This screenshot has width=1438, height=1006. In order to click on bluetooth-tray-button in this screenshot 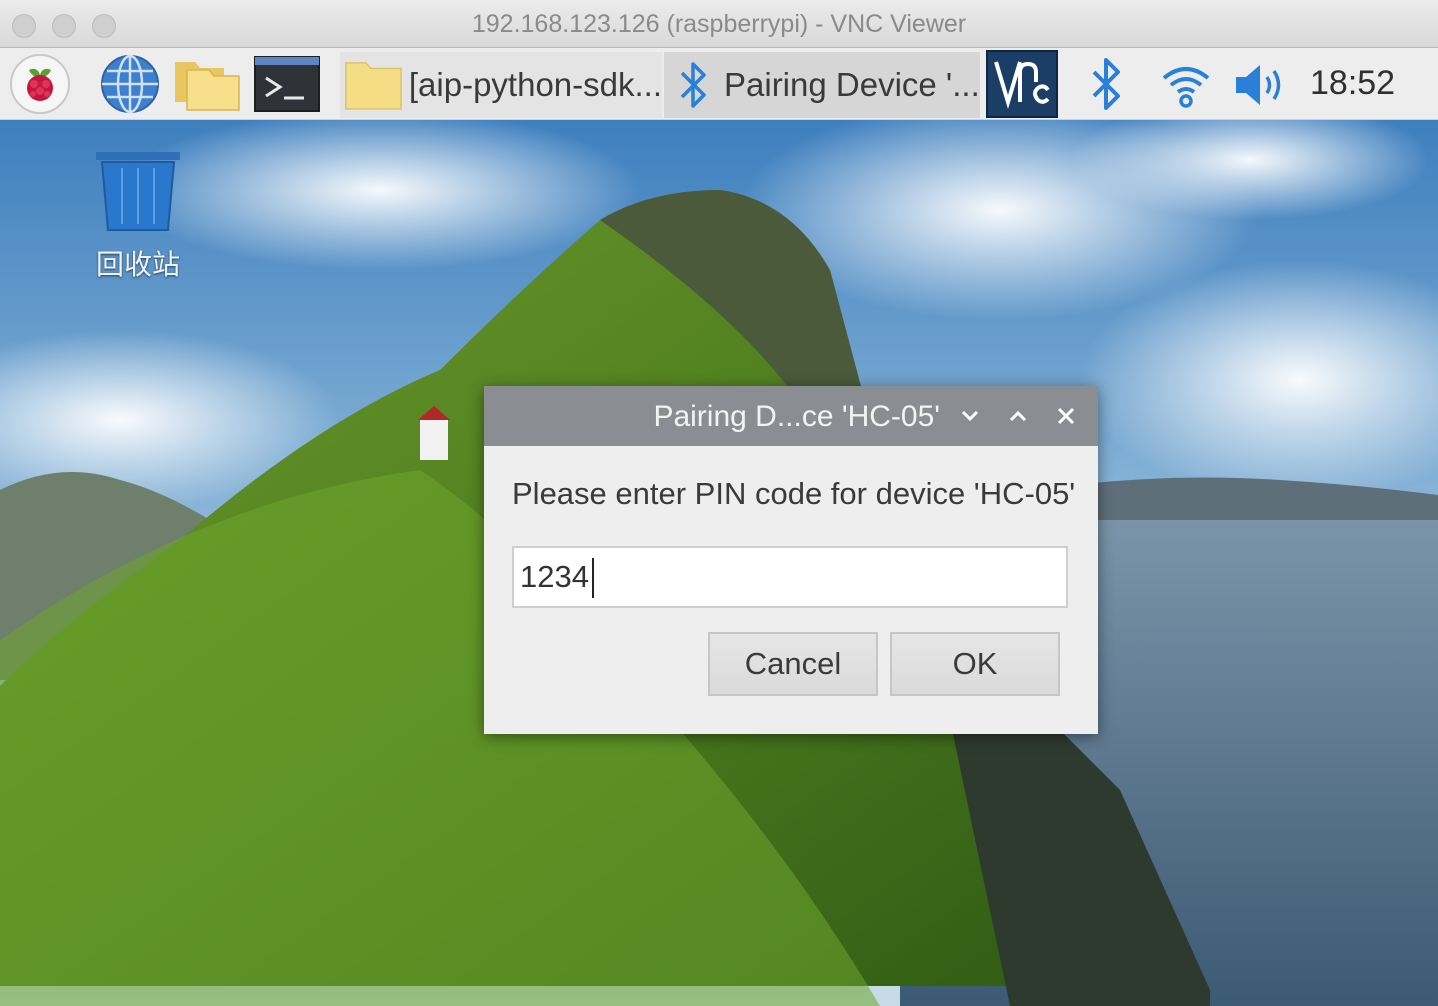, I will do `click(1108, 84)`.